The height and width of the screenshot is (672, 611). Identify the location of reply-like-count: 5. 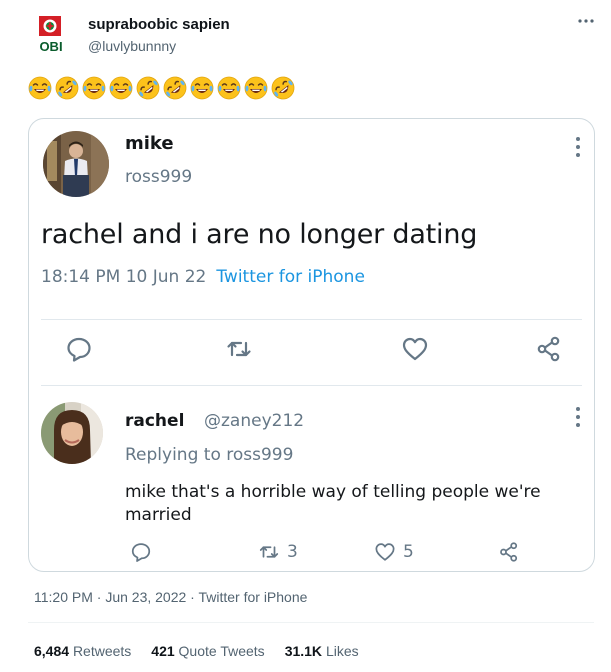
(408, 552).